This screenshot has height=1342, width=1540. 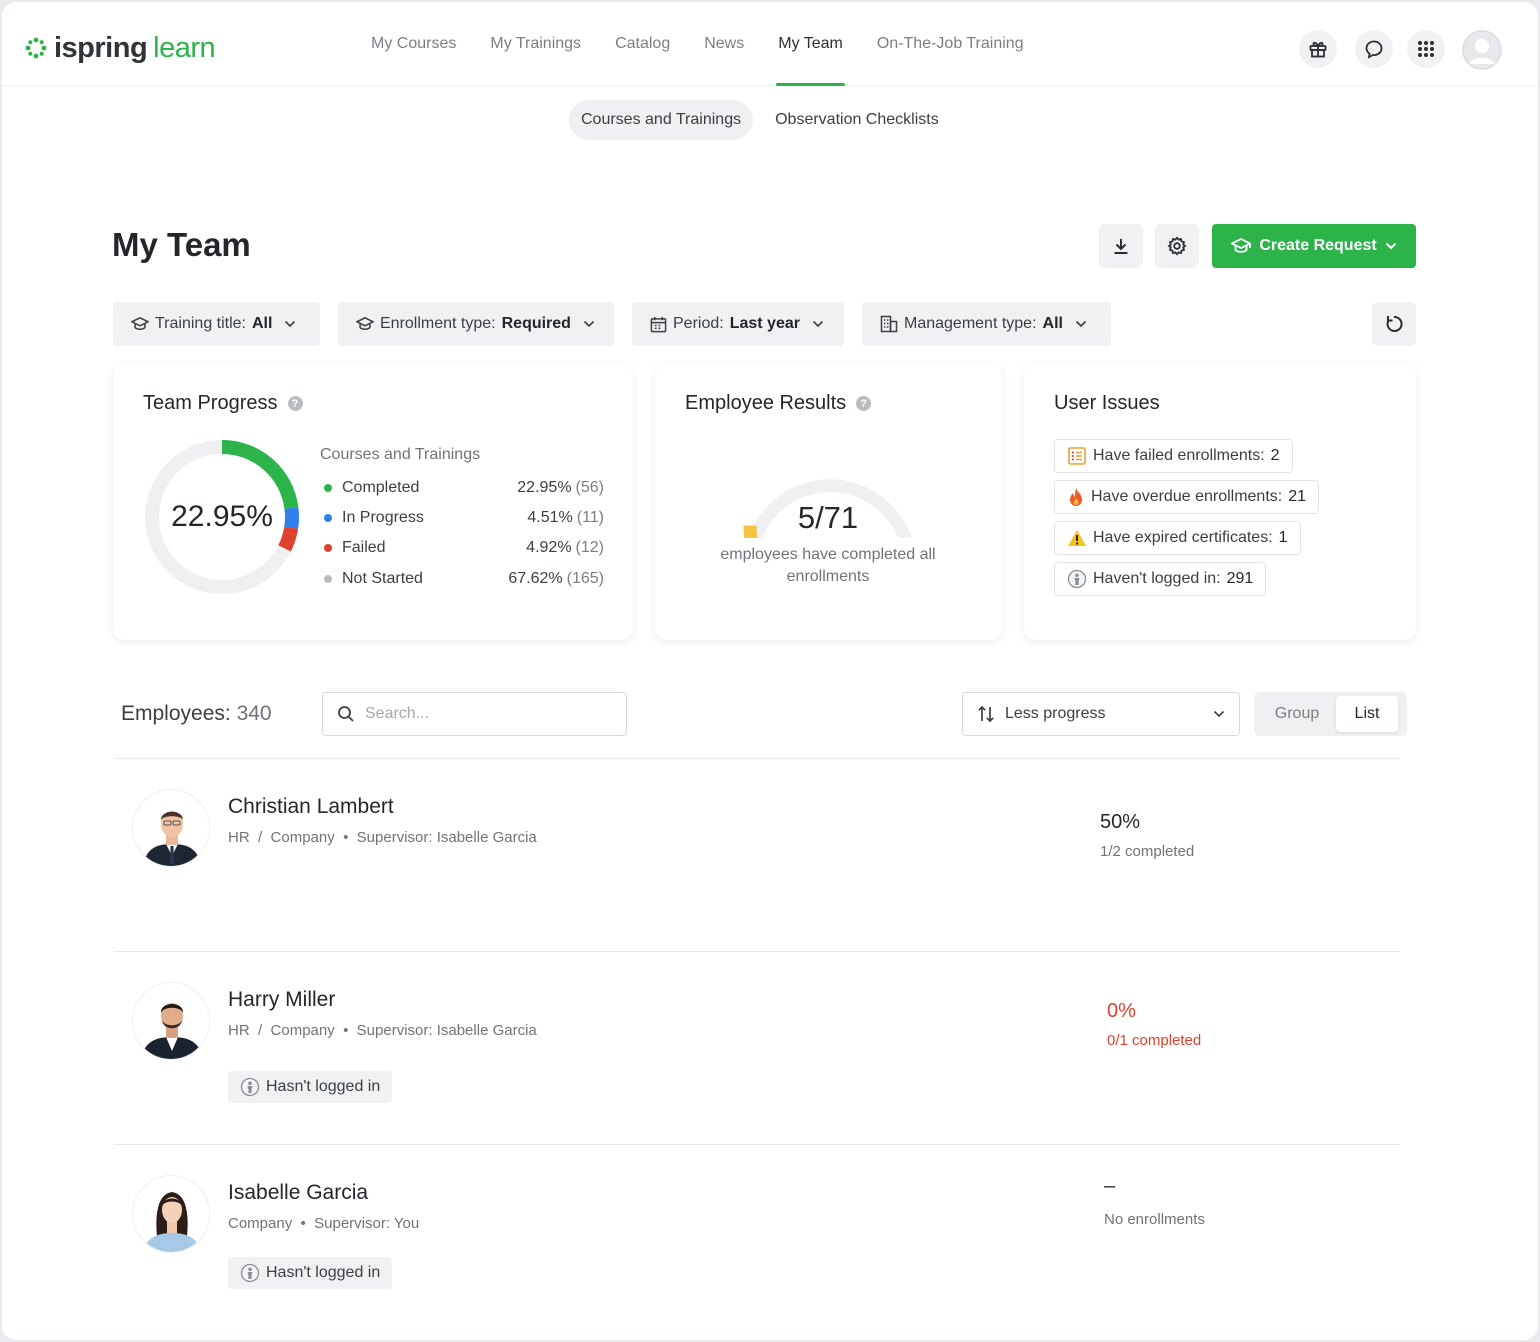 What do you see at coordinates (281, 1000) in the screenshot?
I see `employee-name: Harry Miller` at bounding box center [281, 1000].